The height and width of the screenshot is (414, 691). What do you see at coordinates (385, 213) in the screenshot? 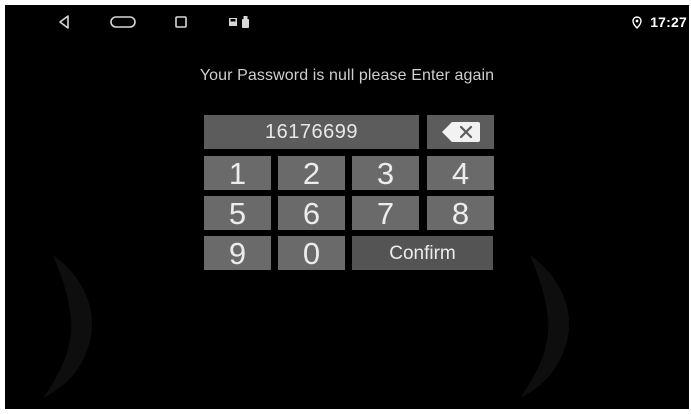
I see `key-7: 7` at bounding box center [385, 213].